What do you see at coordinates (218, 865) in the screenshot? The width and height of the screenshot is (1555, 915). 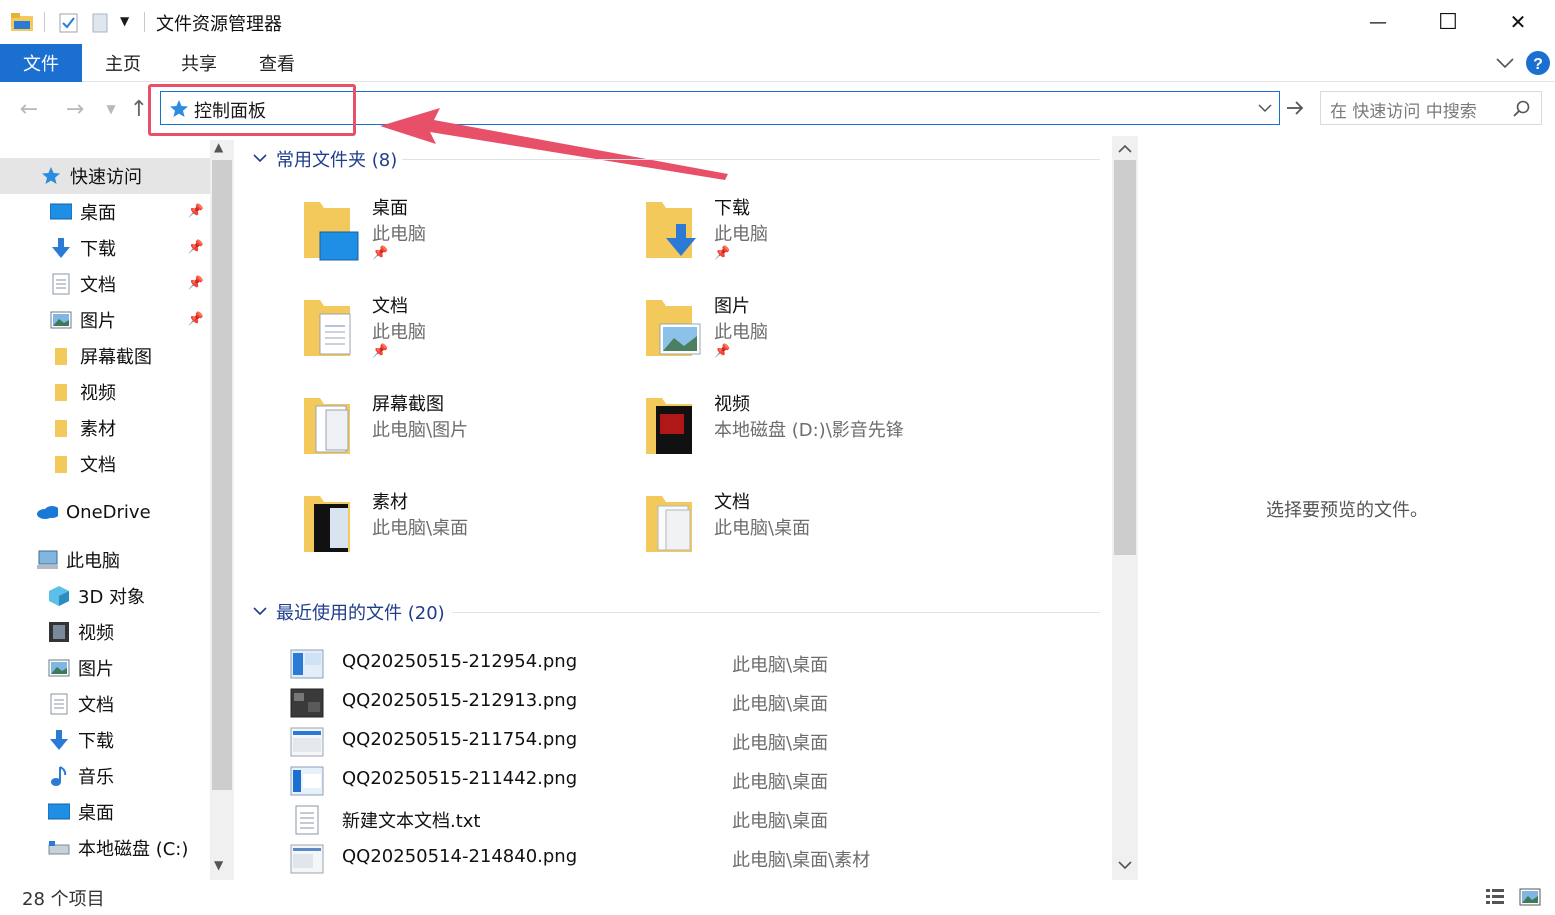 I see `sidebar-scroll-down-icon: ▼` at bounding box center [218, 865].